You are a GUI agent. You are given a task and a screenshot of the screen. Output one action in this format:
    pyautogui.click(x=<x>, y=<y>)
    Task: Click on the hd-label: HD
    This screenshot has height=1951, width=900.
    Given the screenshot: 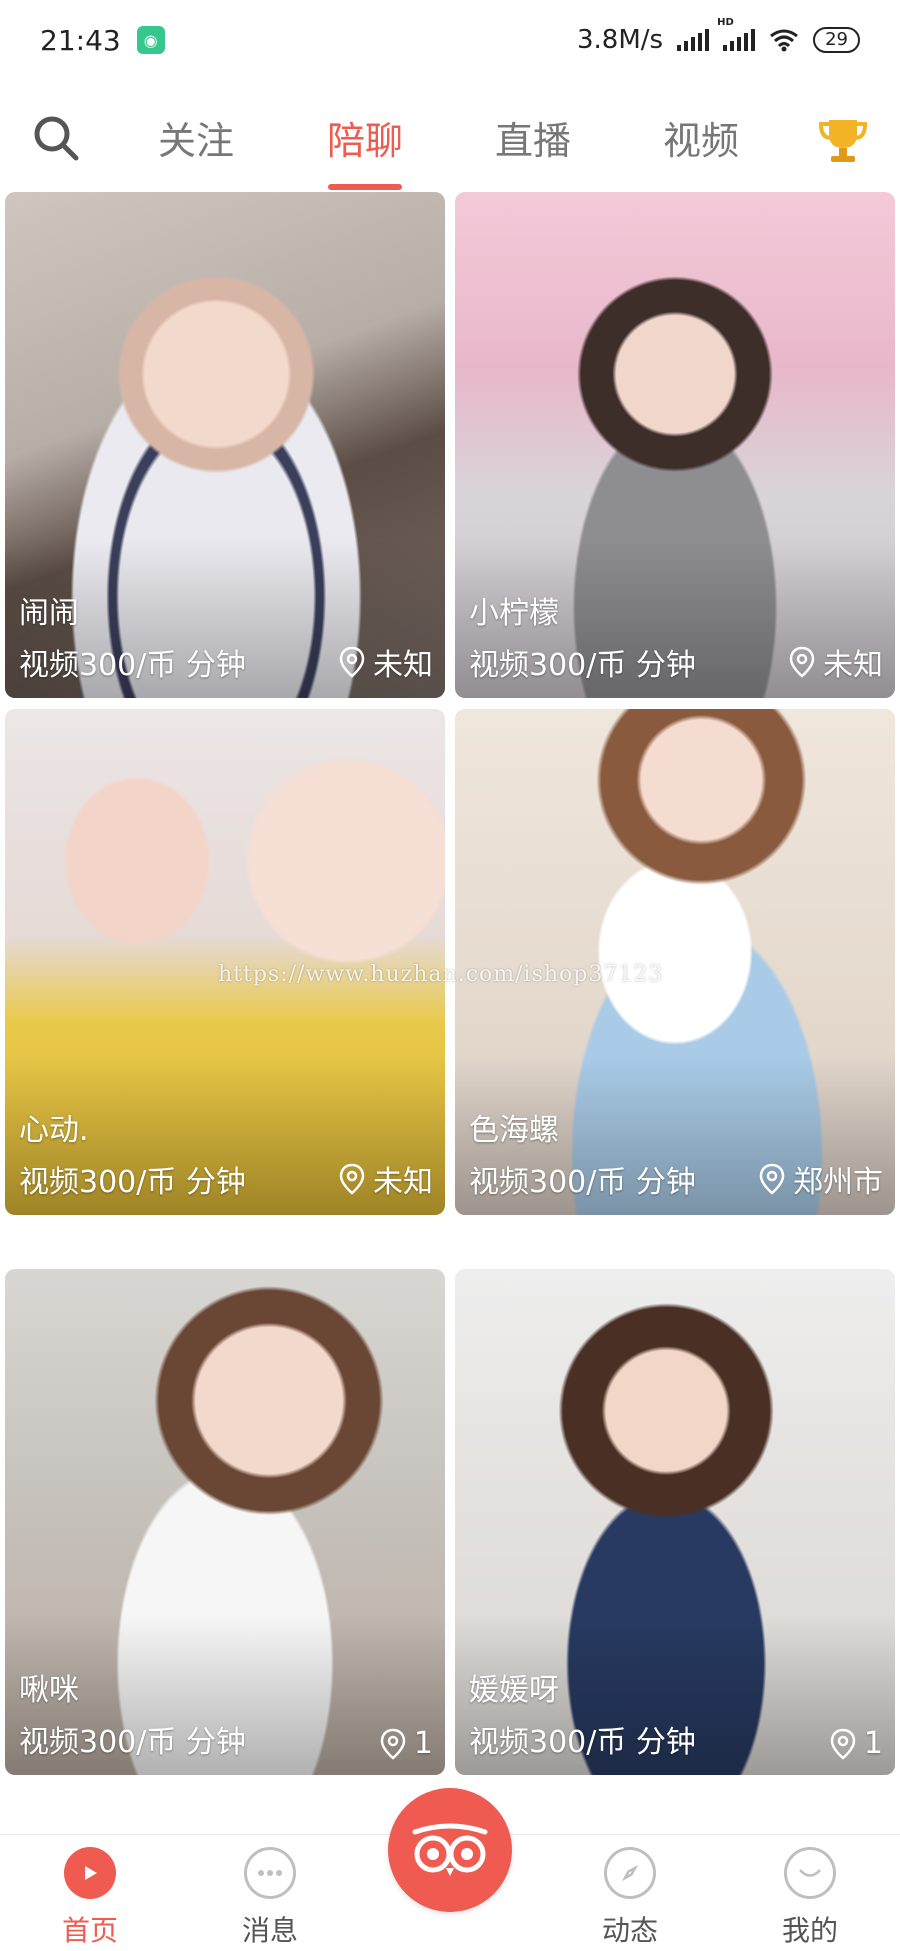 What is the action you would take?
    pyautogui.click(x=725, y=22)
    